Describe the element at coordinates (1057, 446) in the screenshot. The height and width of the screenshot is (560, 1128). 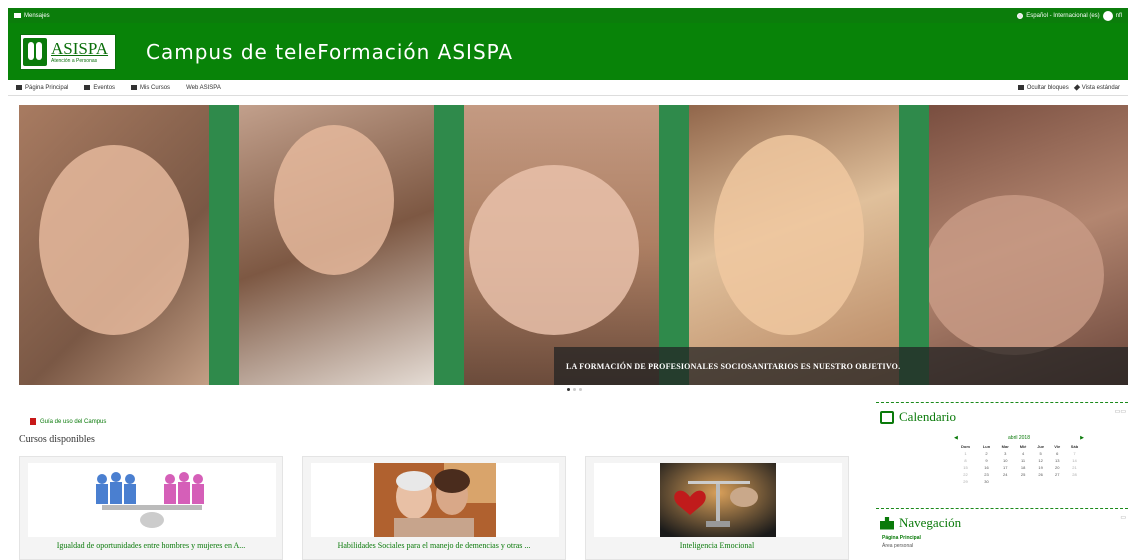
I see `calendar-day-header: Vie` at that location.